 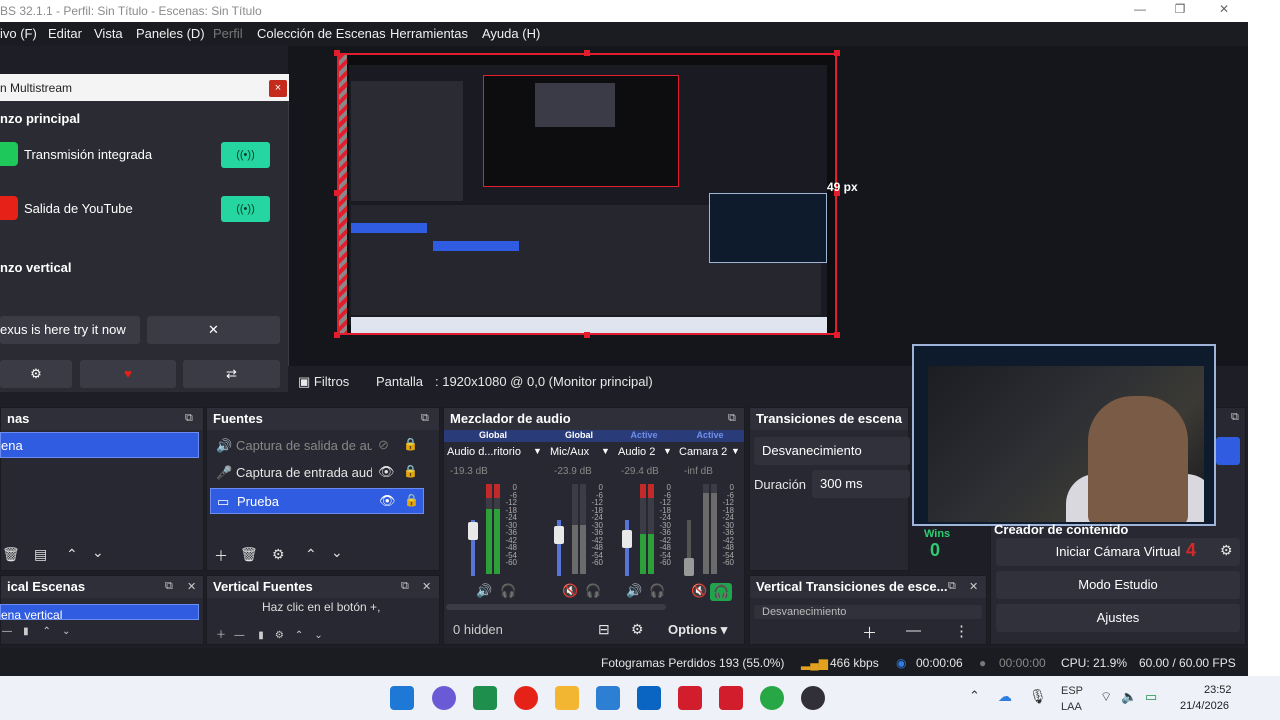 What do you see at coordinates (323, 382) in the screenshot?
I see `filters-button: ▣ Filtros` at bounding box center [323, 382].